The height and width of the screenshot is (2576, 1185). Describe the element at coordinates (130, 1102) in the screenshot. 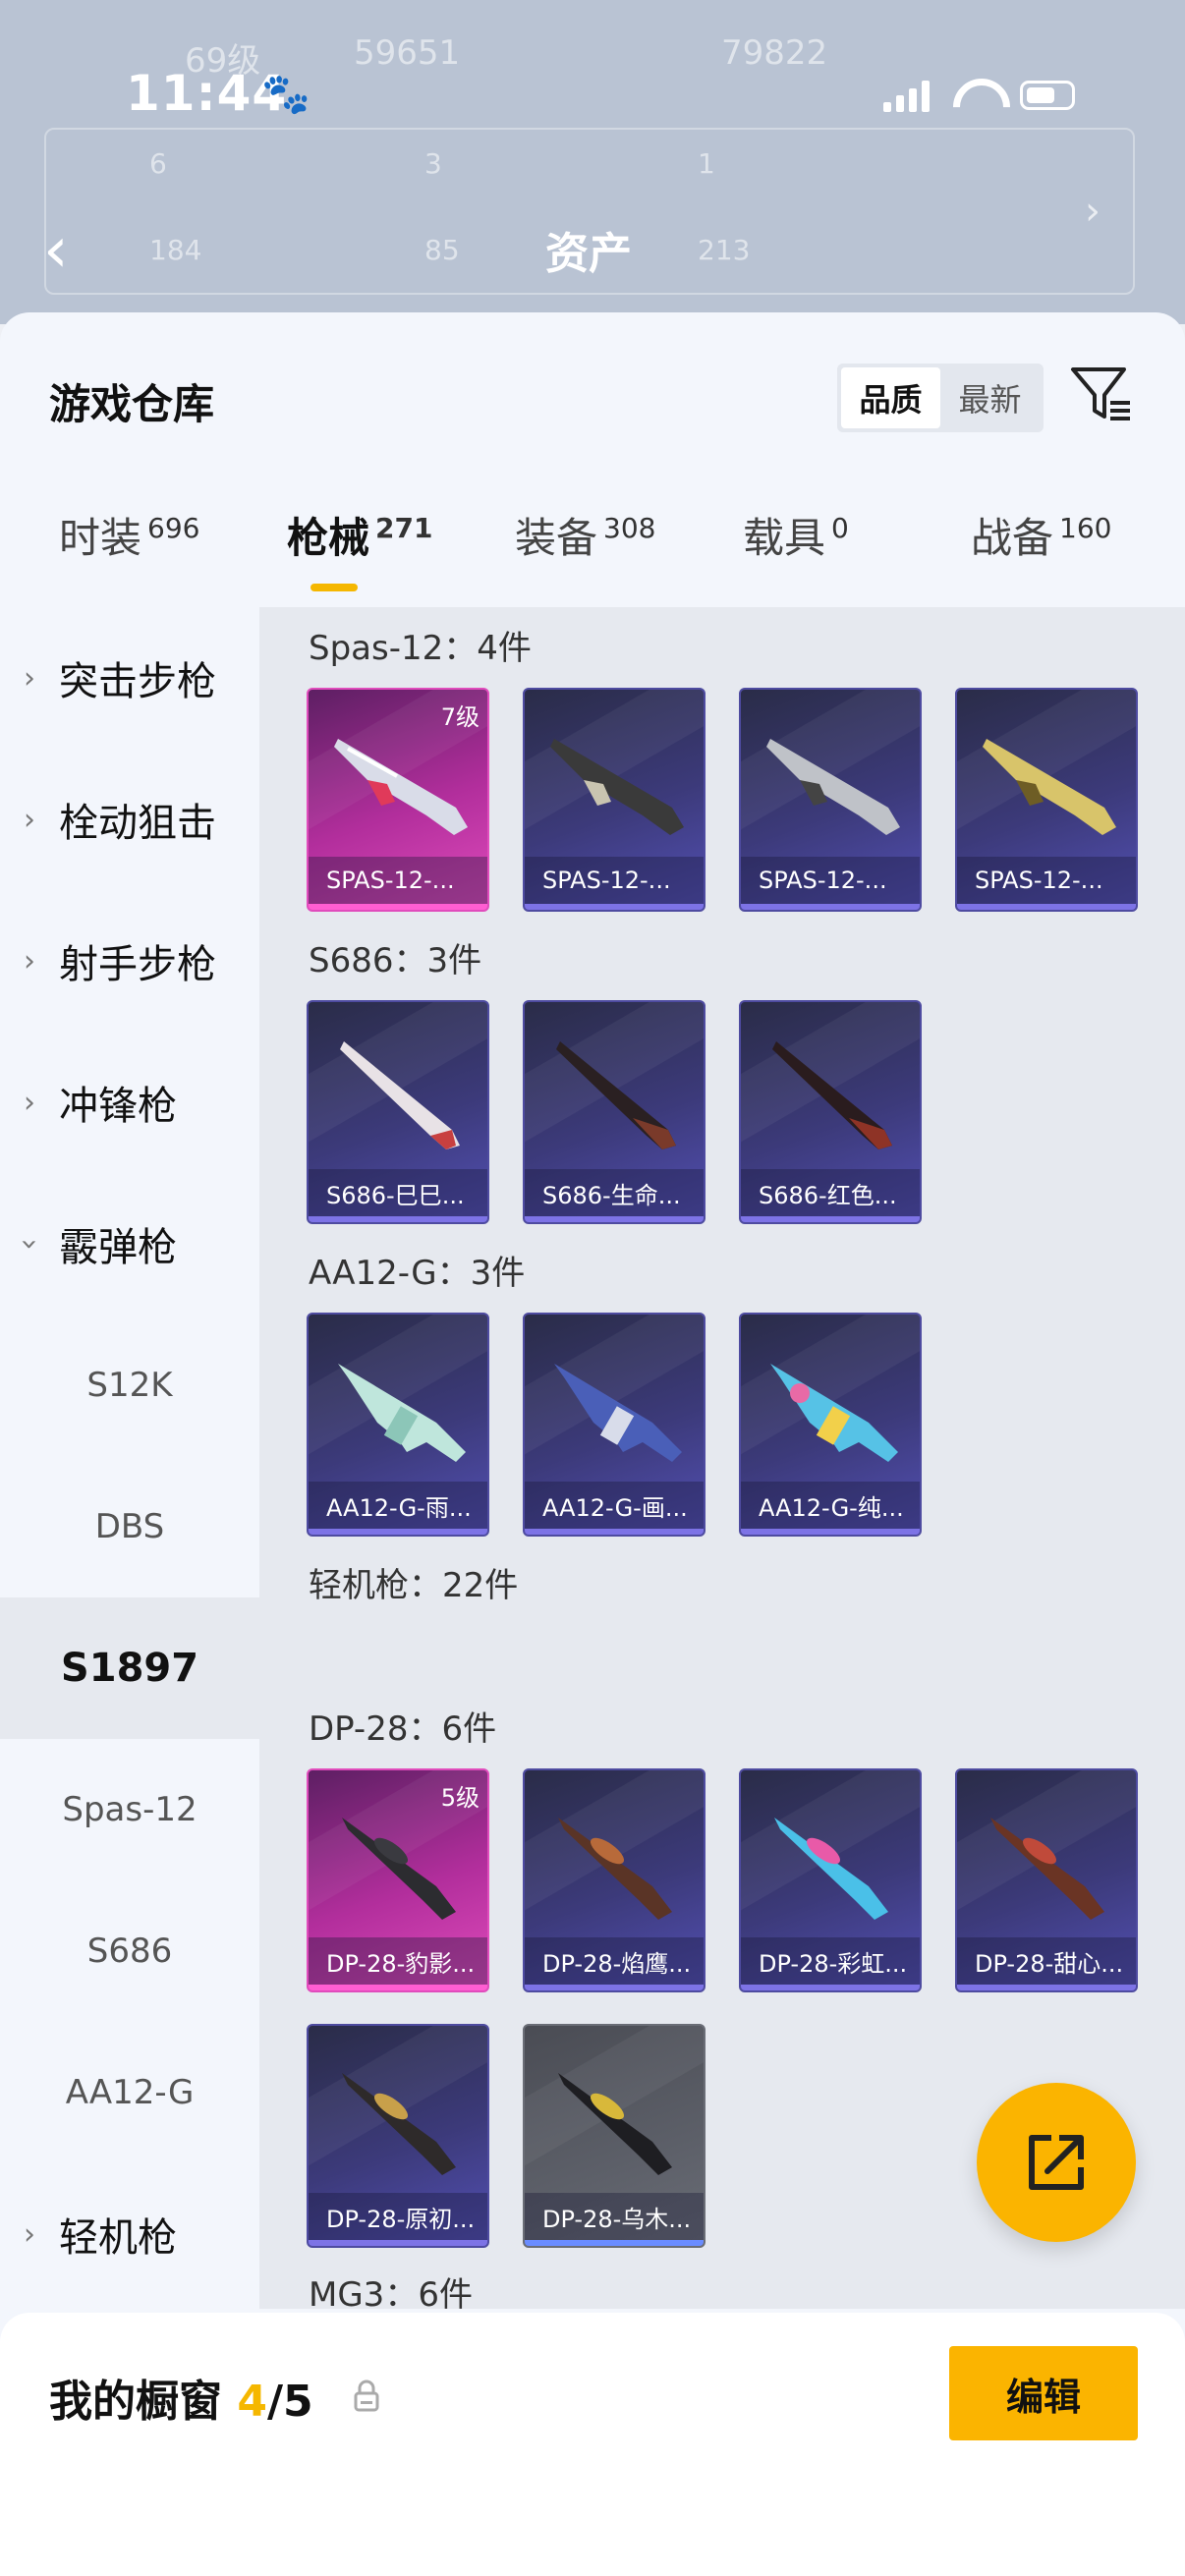

I see `sidebar-item-smg: › 冲锋枪` at that location.